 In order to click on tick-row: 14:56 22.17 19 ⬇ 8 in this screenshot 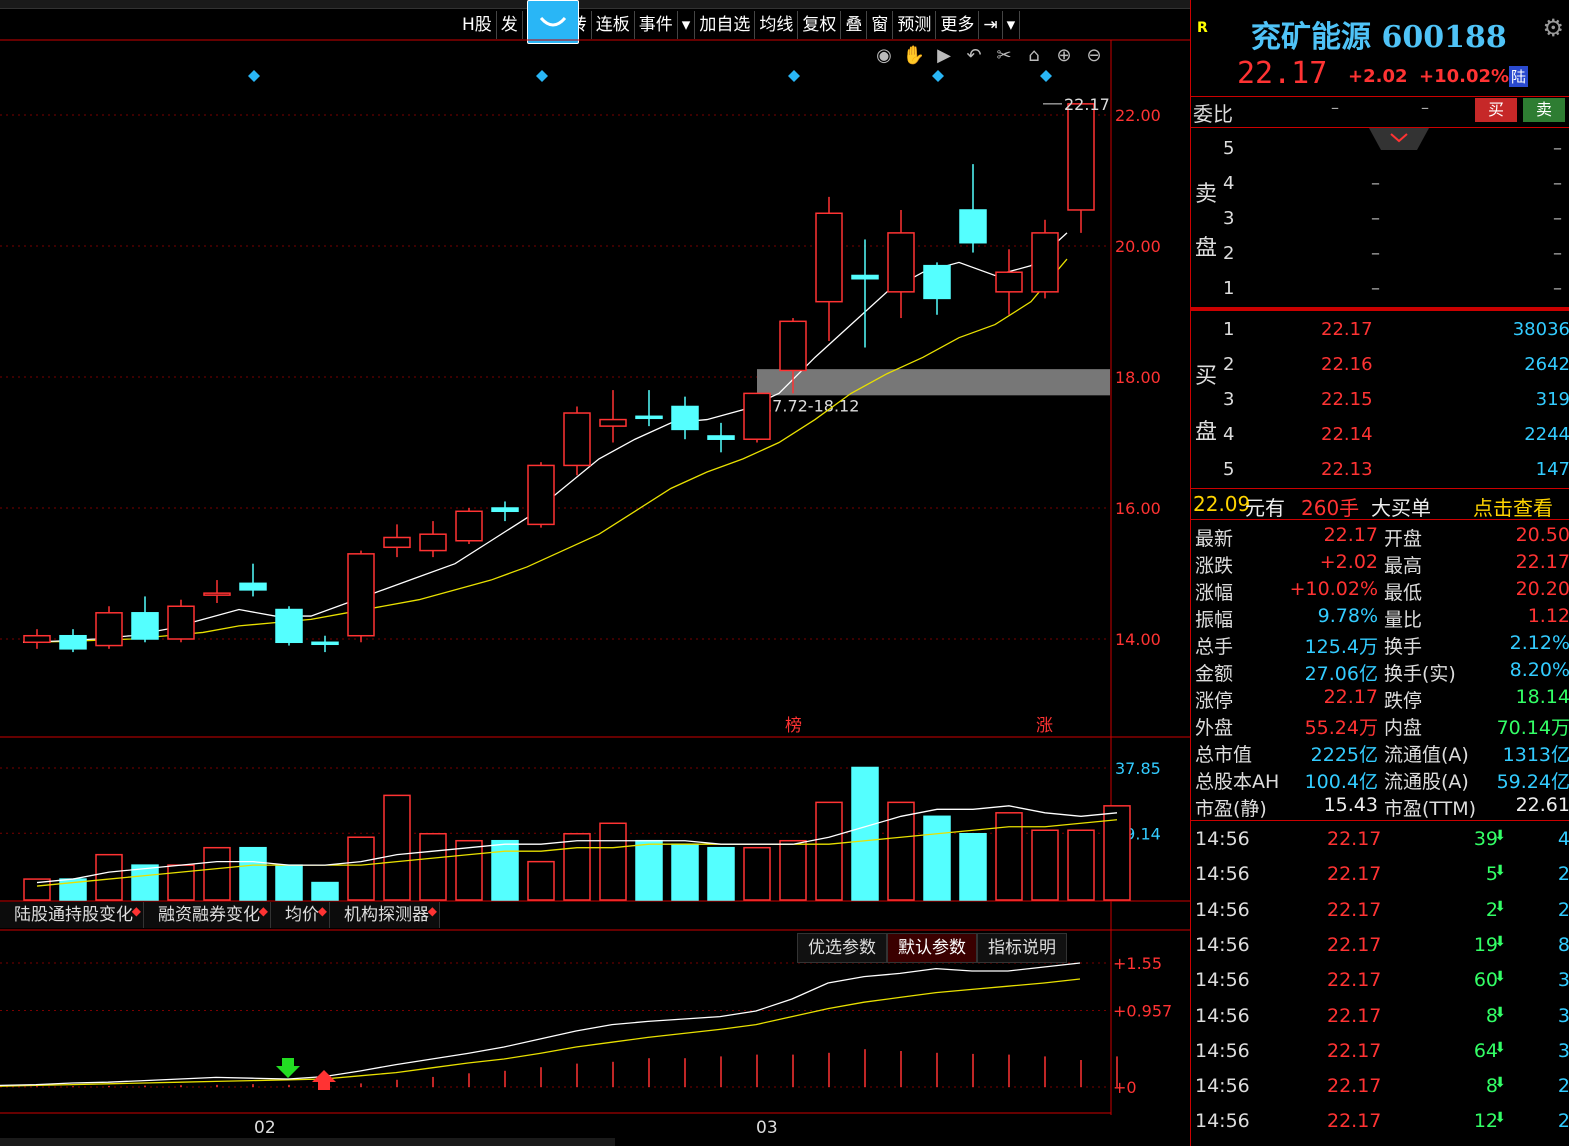, I will do `click(1380, 945)`.